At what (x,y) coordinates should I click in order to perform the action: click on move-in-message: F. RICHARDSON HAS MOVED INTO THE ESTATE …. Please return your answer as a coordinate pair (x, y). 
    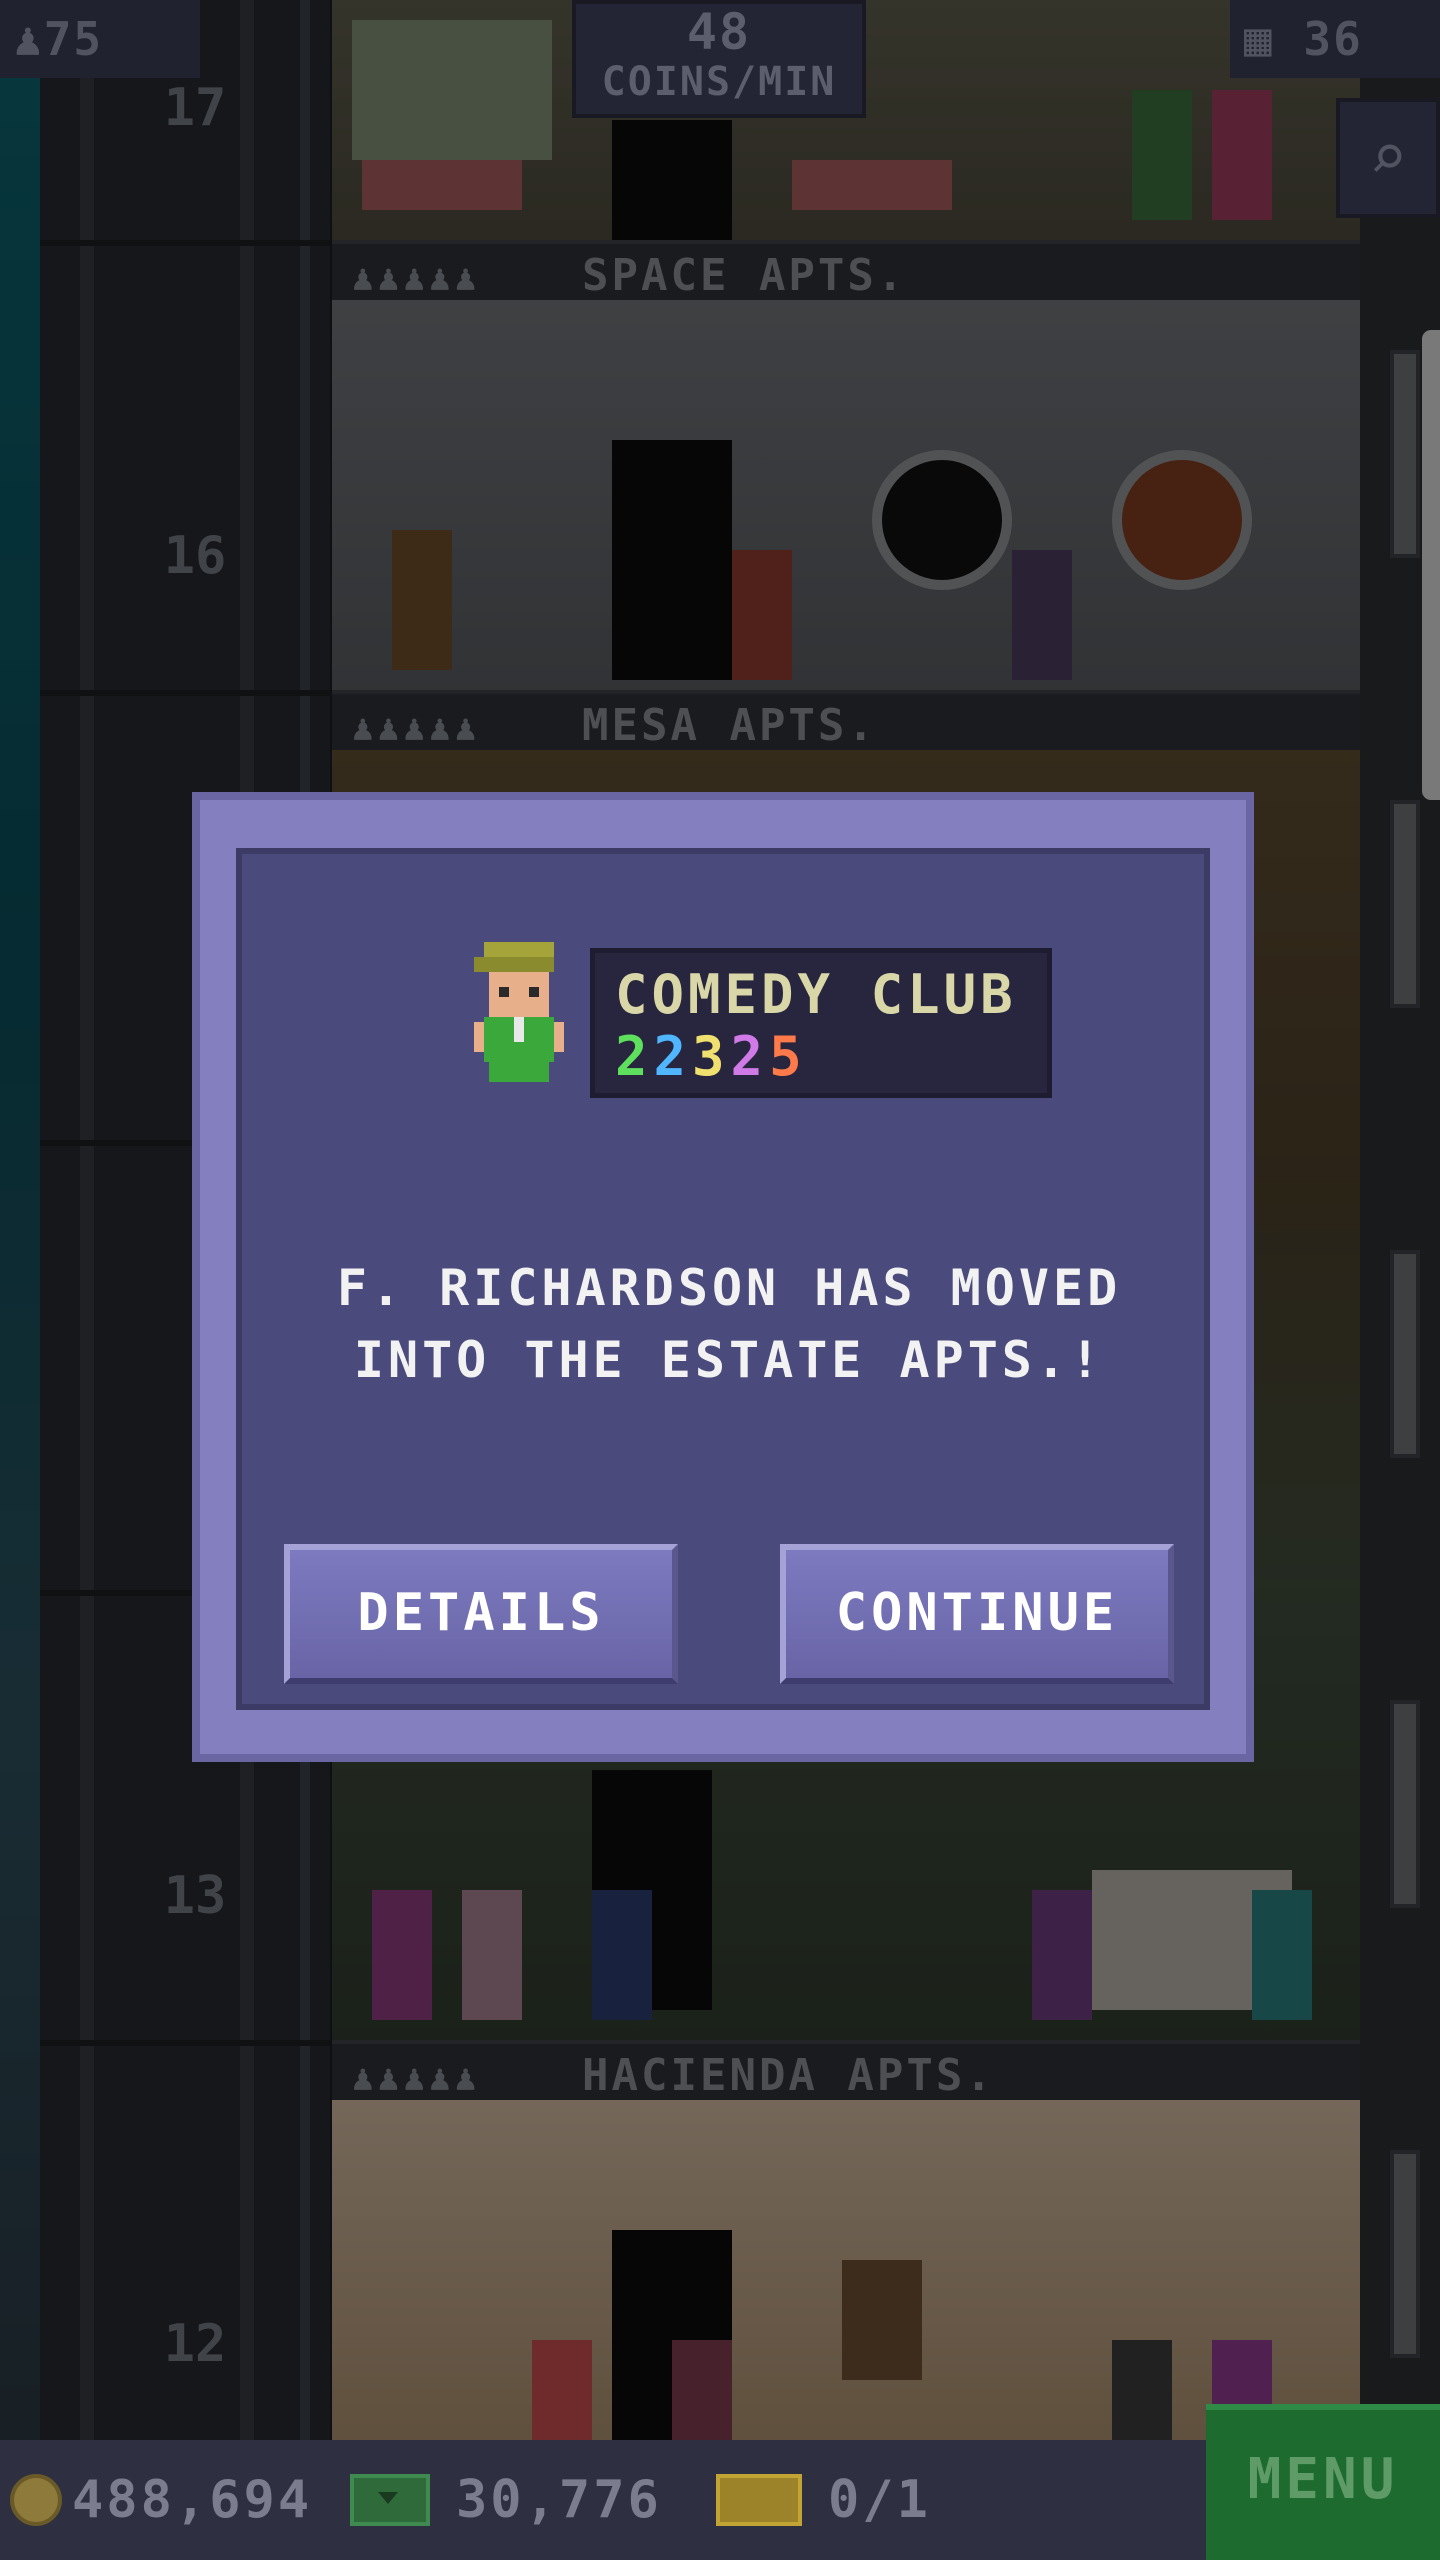
    Looking at the image, I should click on (729, 1324).